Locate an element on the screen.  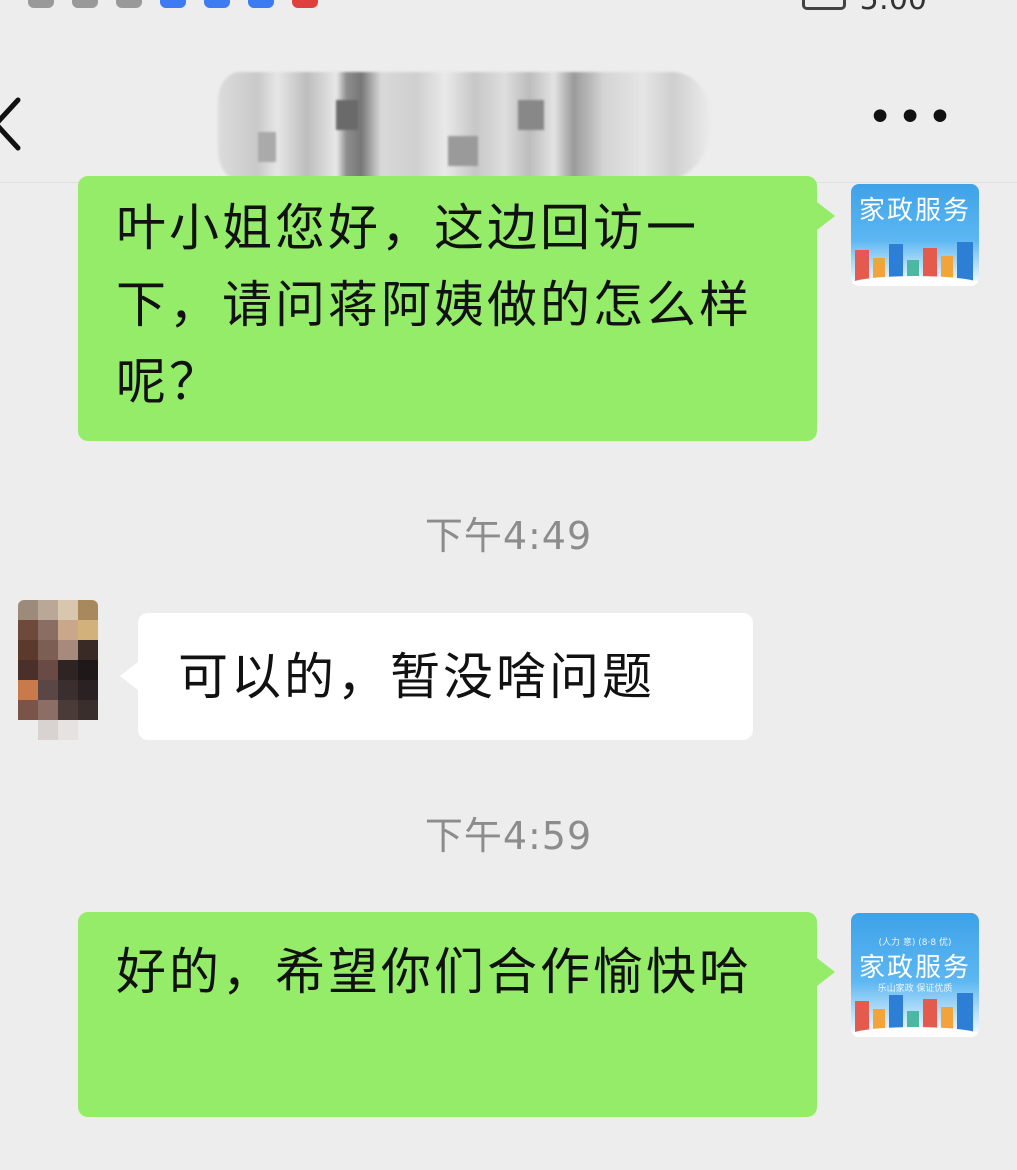
battery-icon is located at coordinates (823, 5).